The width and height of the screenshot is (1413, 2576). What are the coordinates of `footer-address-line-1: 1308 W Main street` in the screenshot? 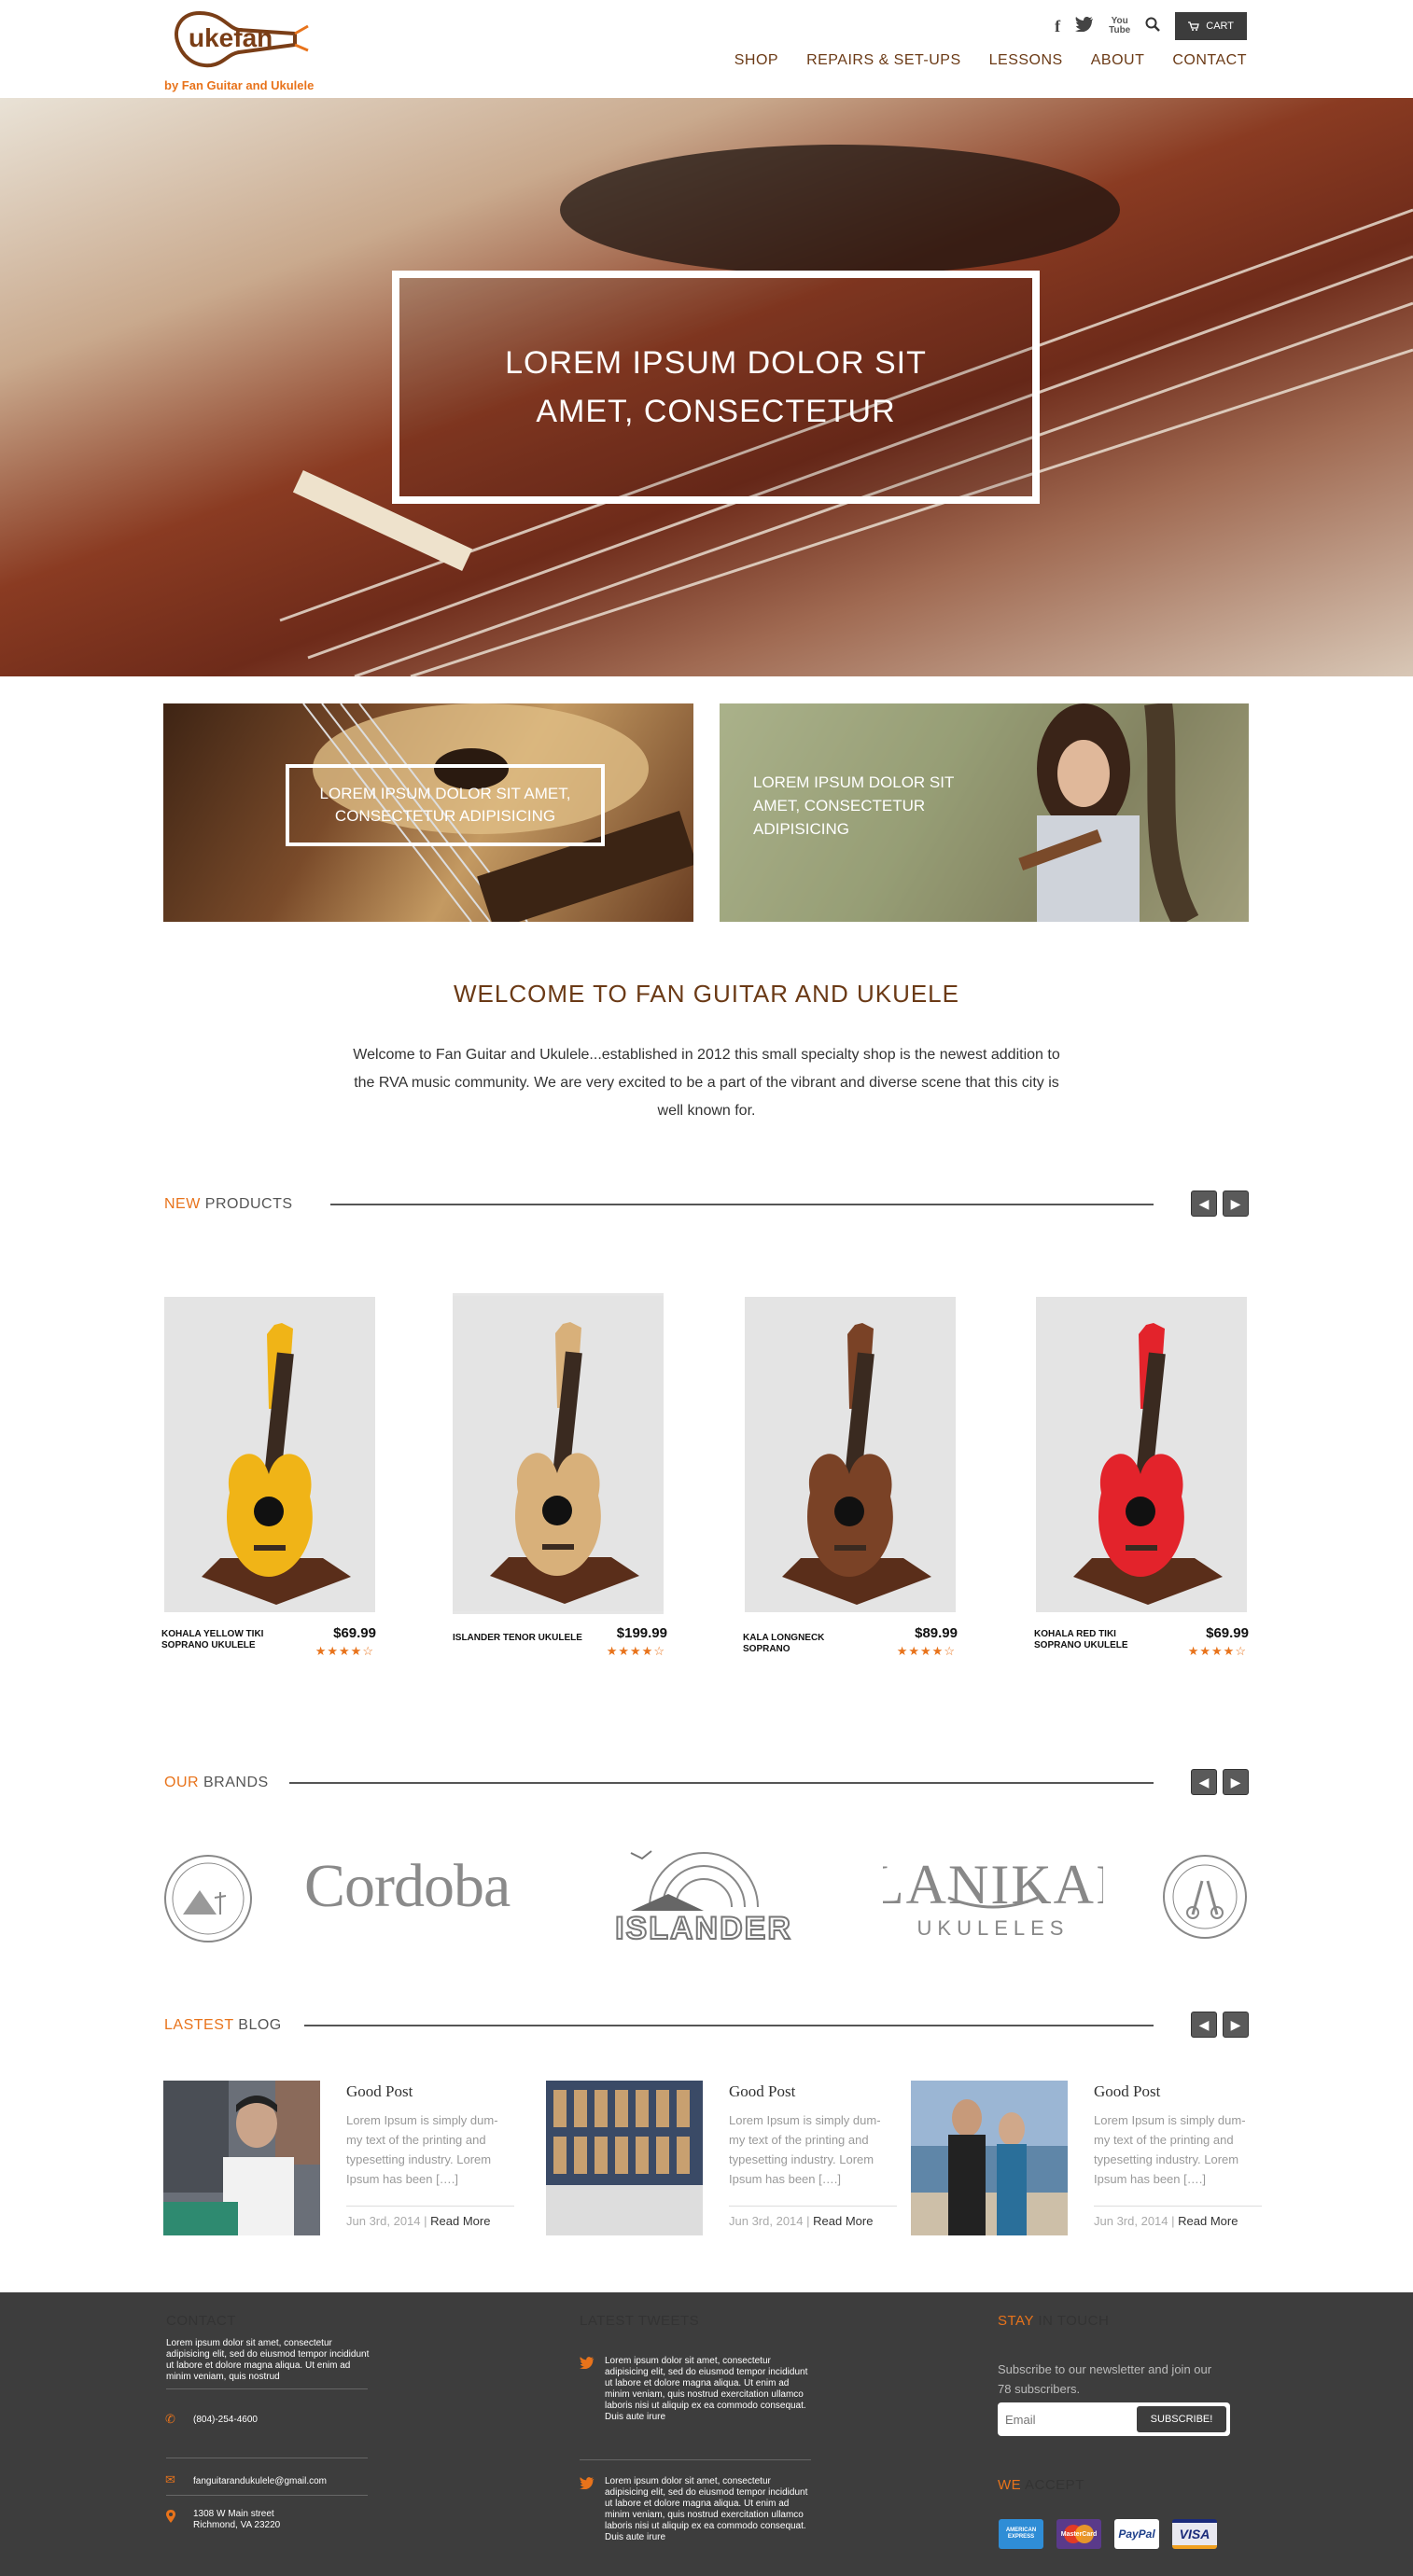 It's located at (233, 2514).